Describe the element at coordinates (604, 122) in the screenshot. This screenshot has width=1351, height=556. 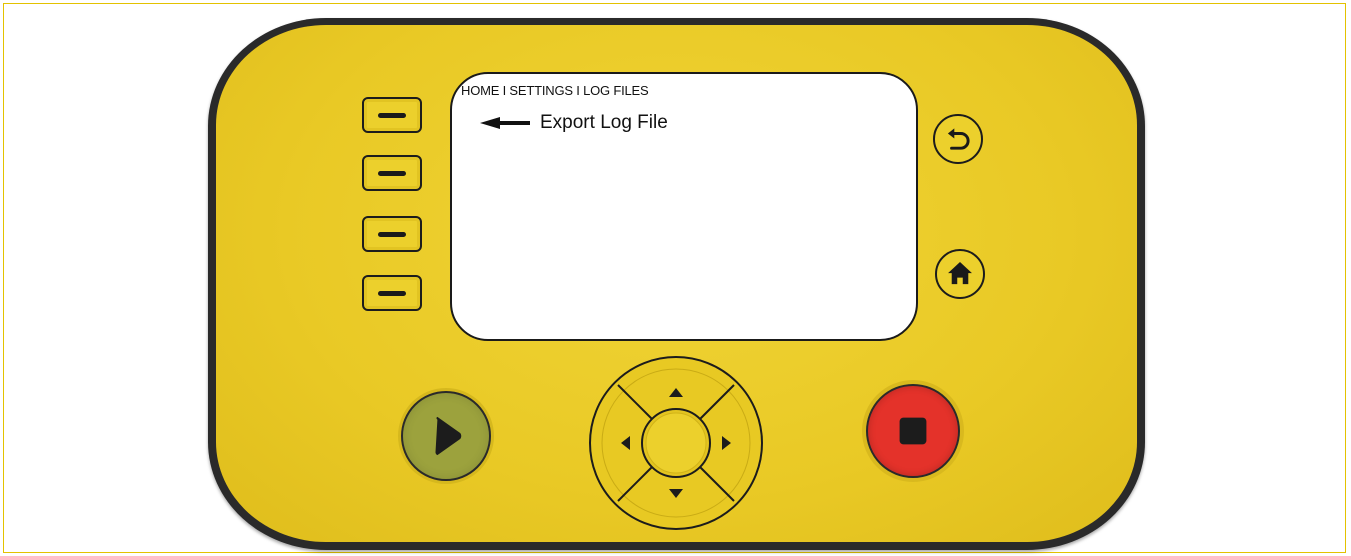
I see `menu-item-label: Export Log File` at that location.